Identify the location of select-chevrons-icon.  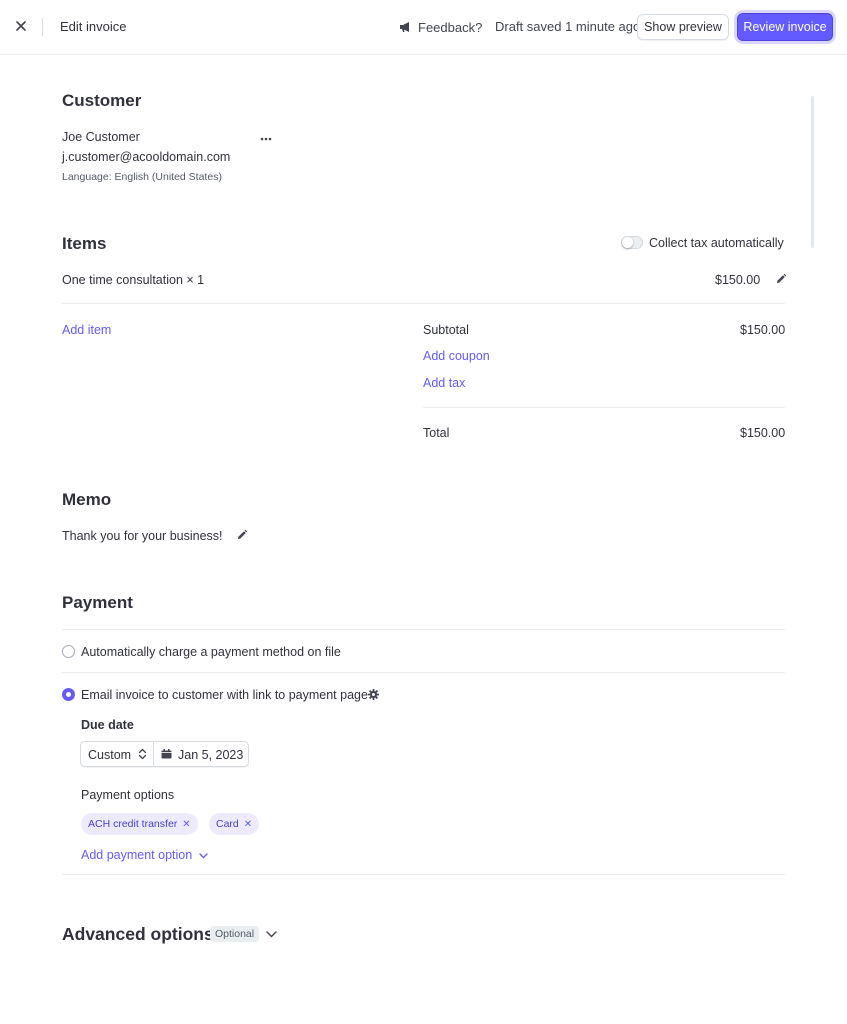
(142, 754).